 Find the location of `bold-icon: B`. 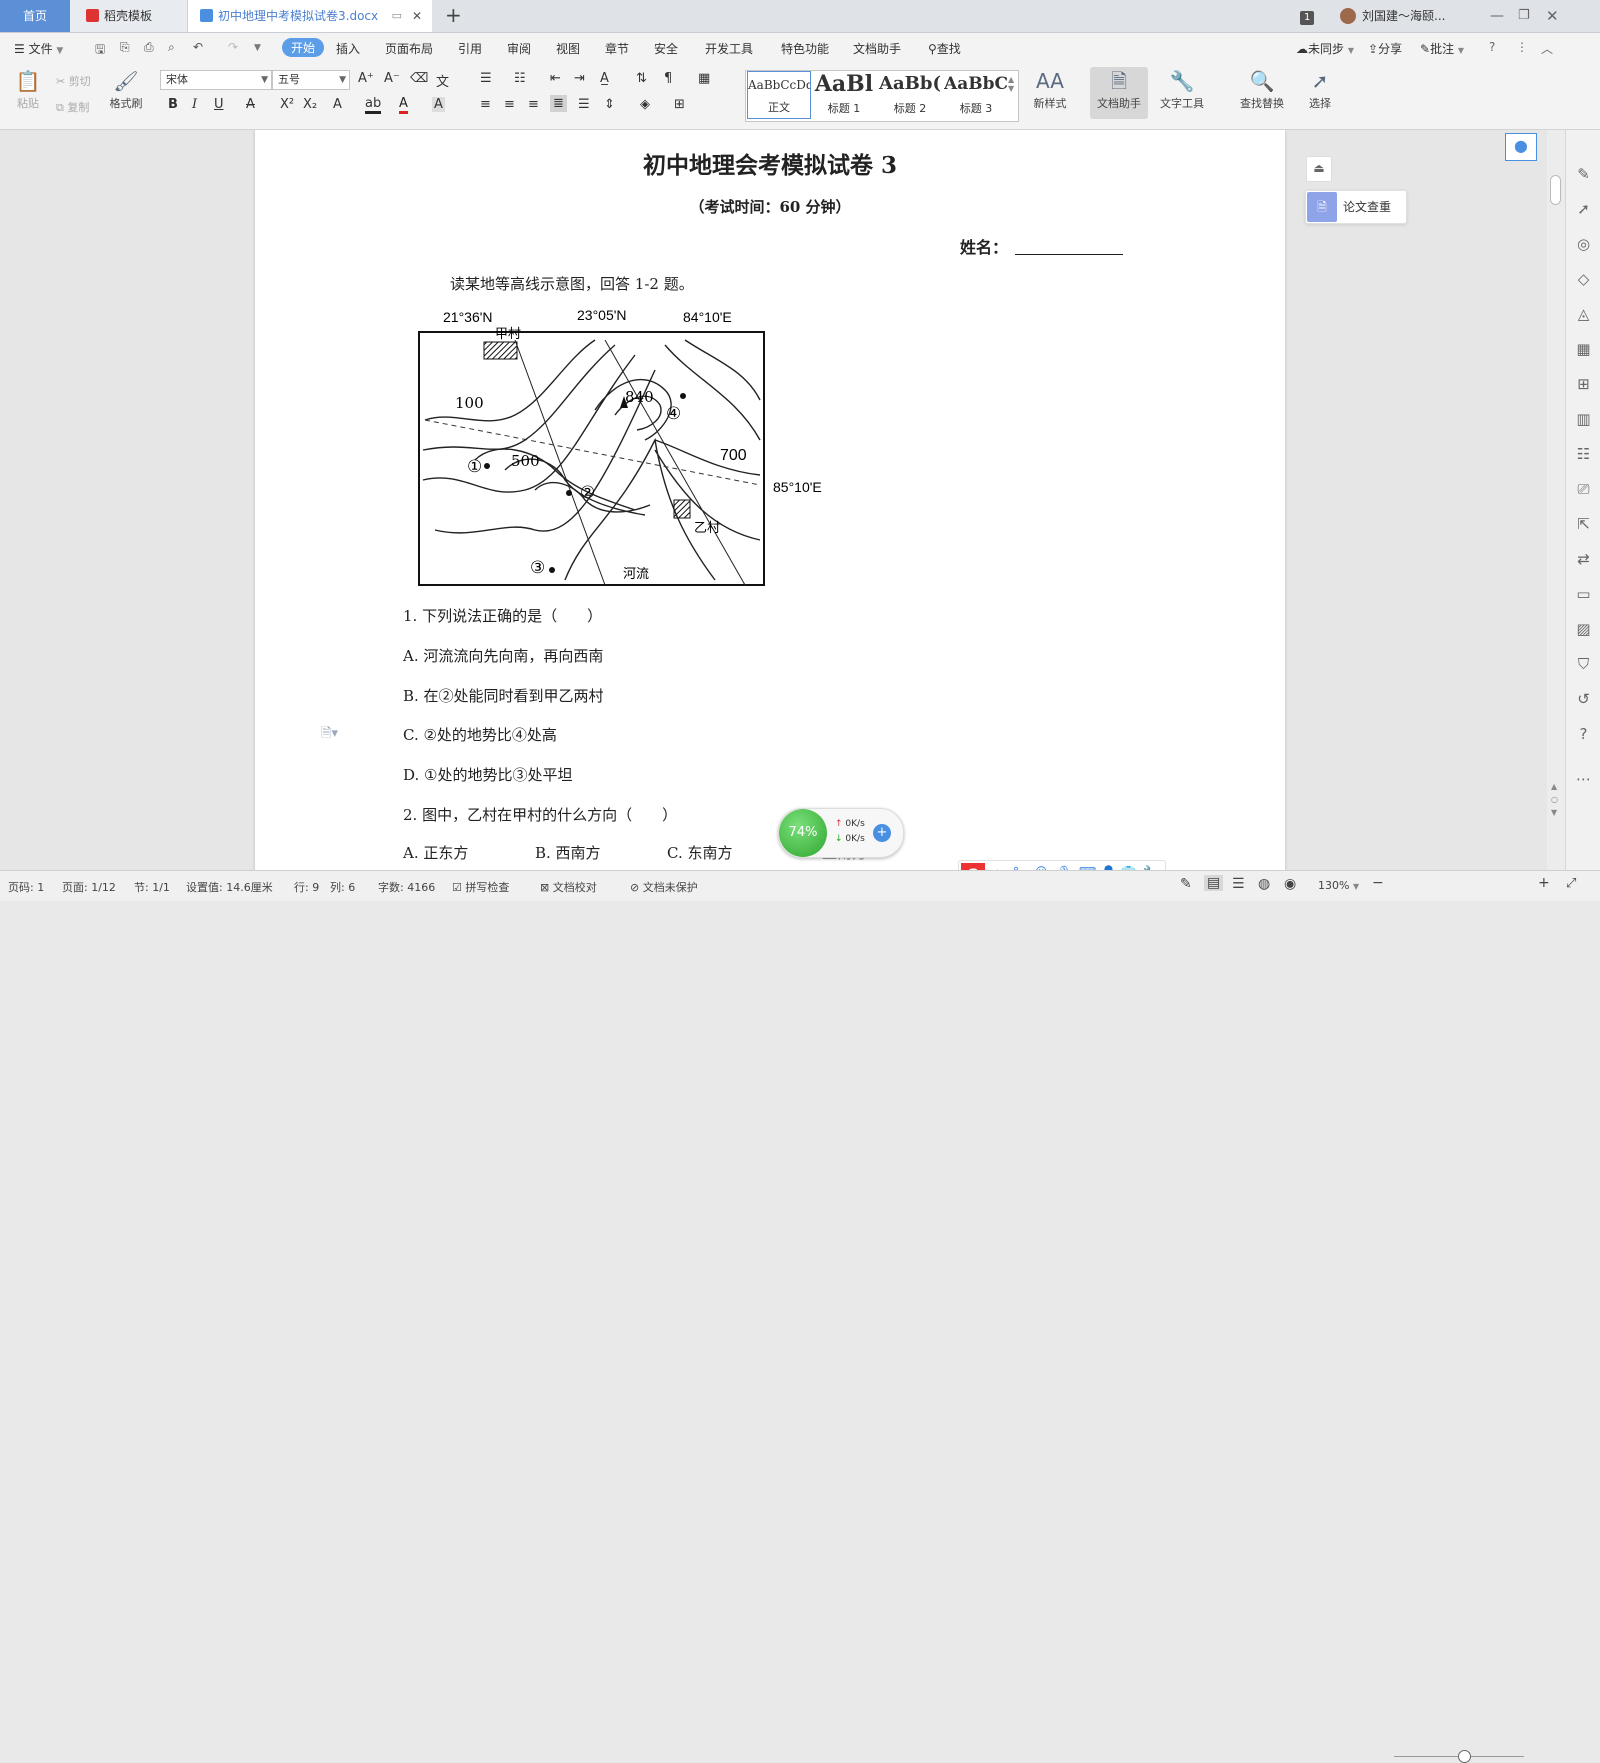

bold-icon: B is located at coordinates (173, 104).